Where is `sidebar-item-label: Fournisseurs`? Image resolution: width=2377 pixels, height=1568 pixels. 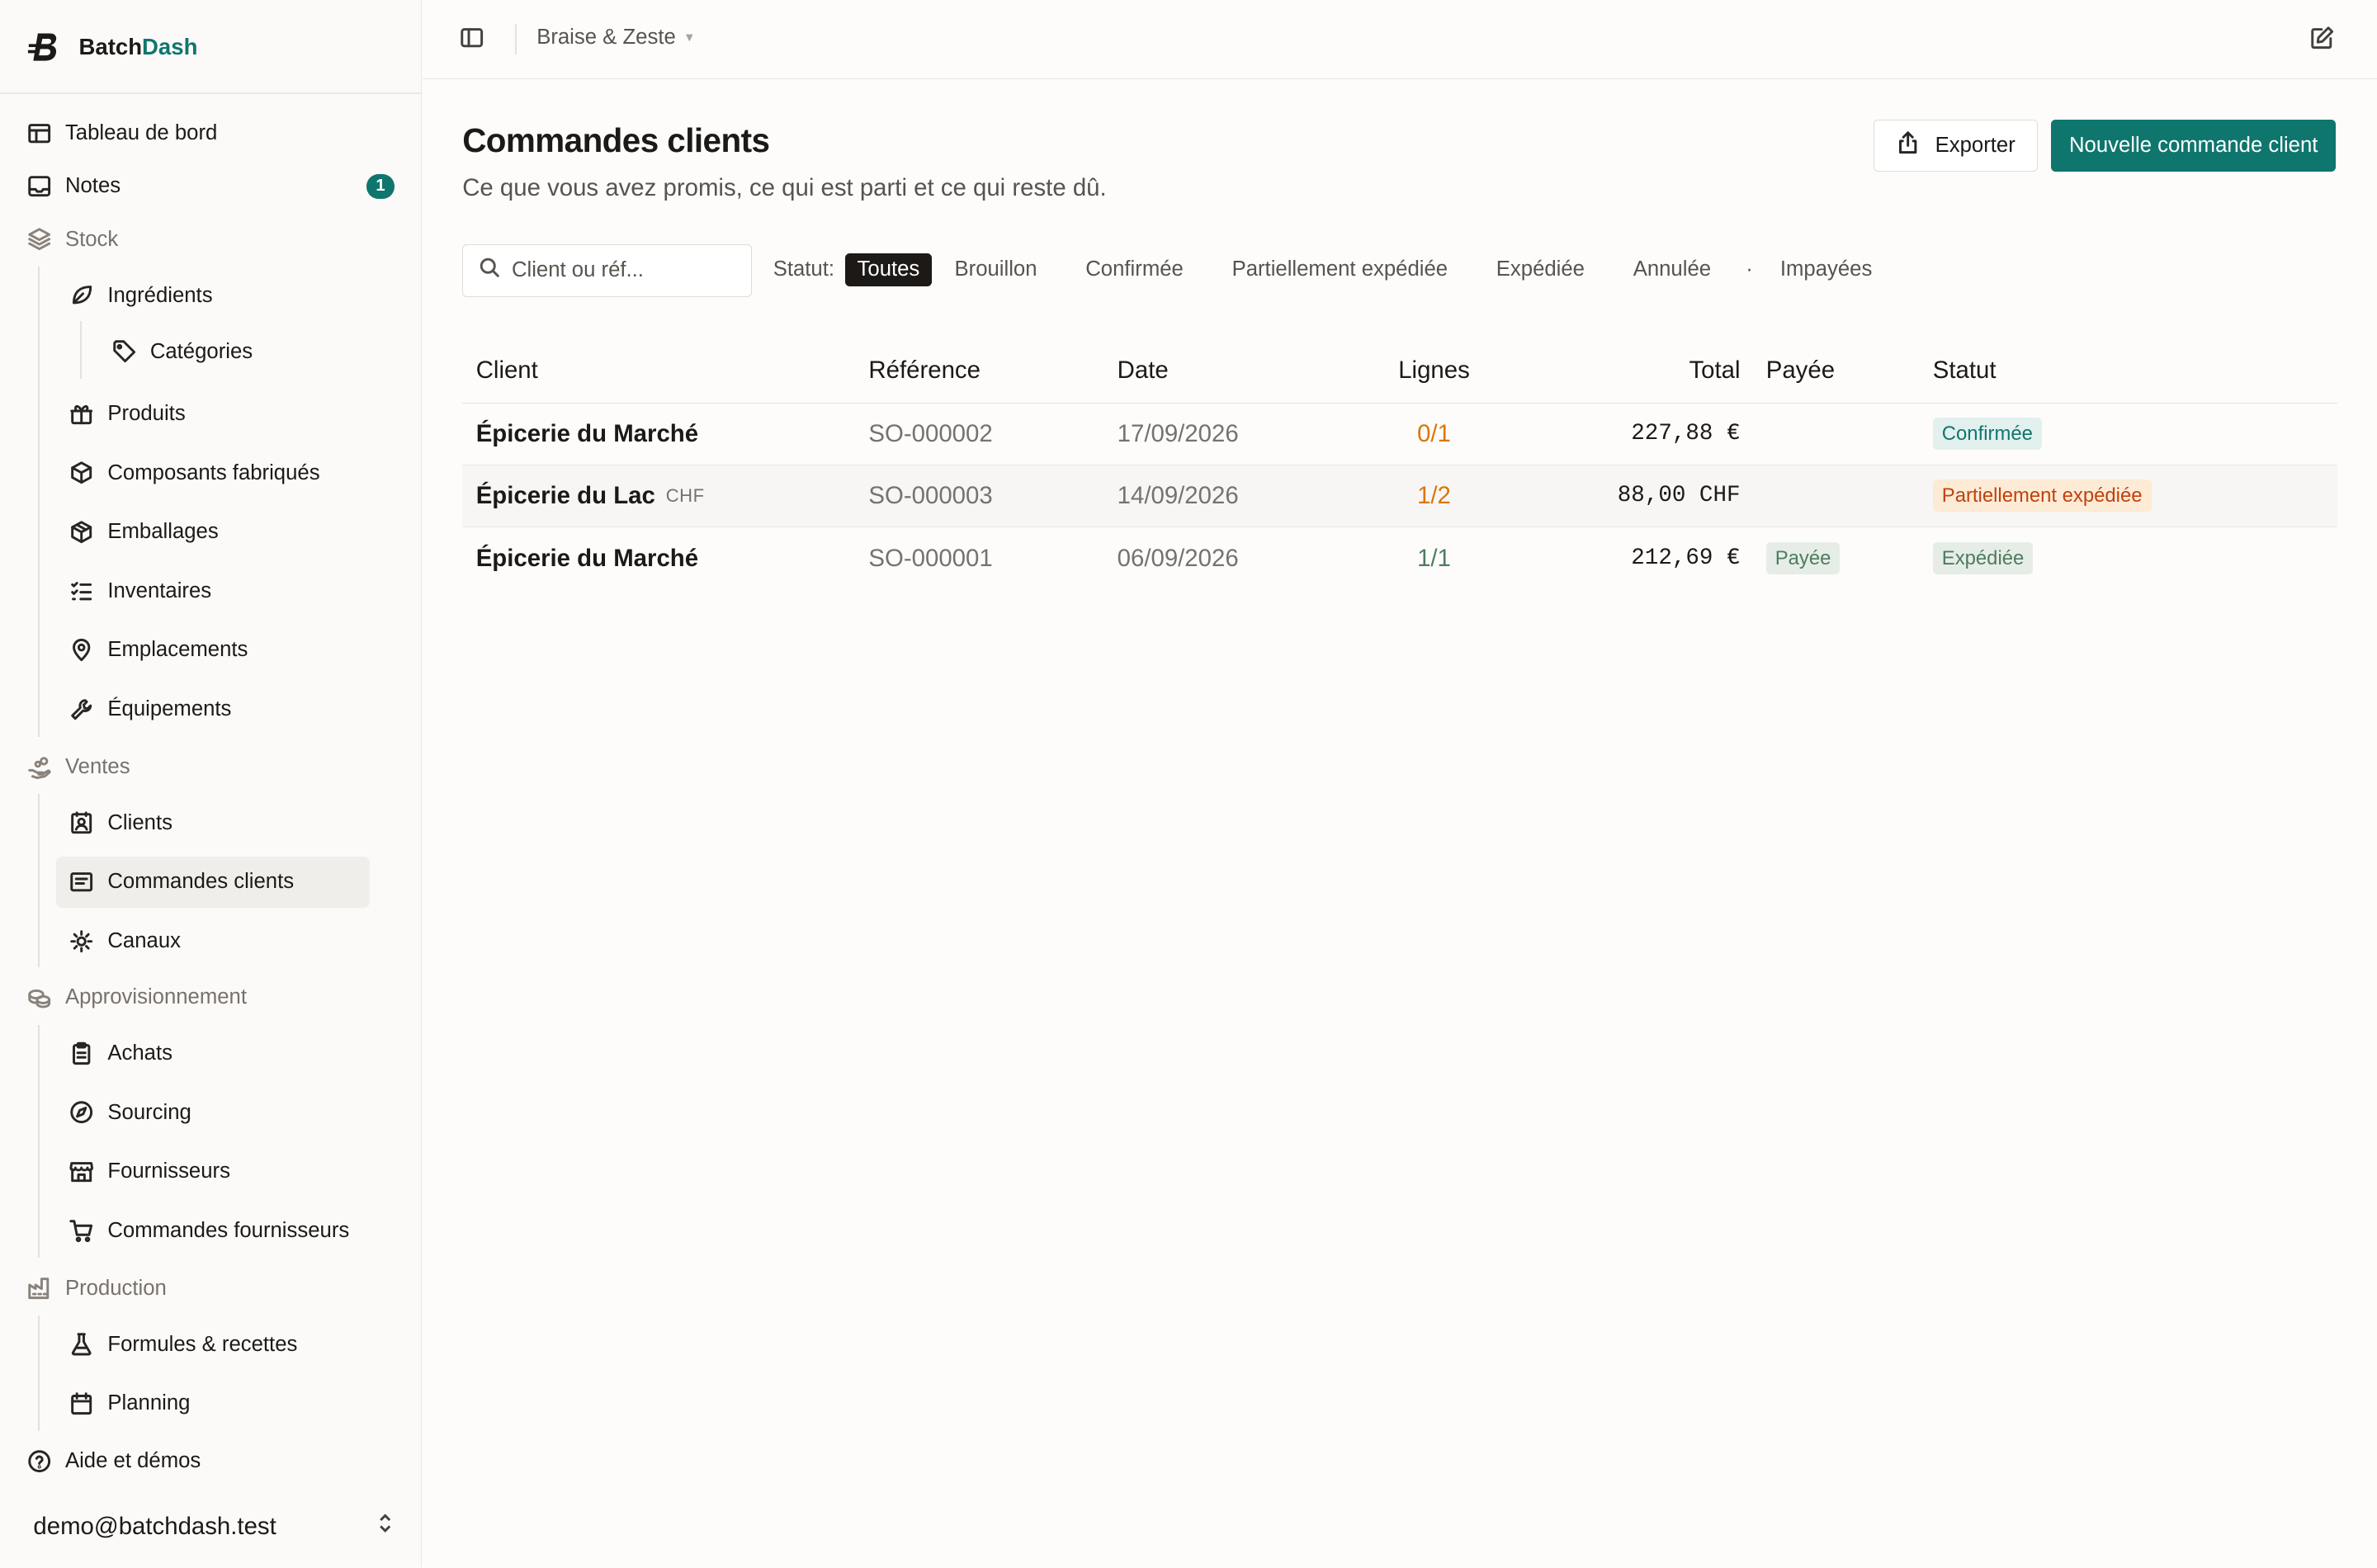
sidebar-item-label: Fournisseurs is located at coordinates (168, 1171).